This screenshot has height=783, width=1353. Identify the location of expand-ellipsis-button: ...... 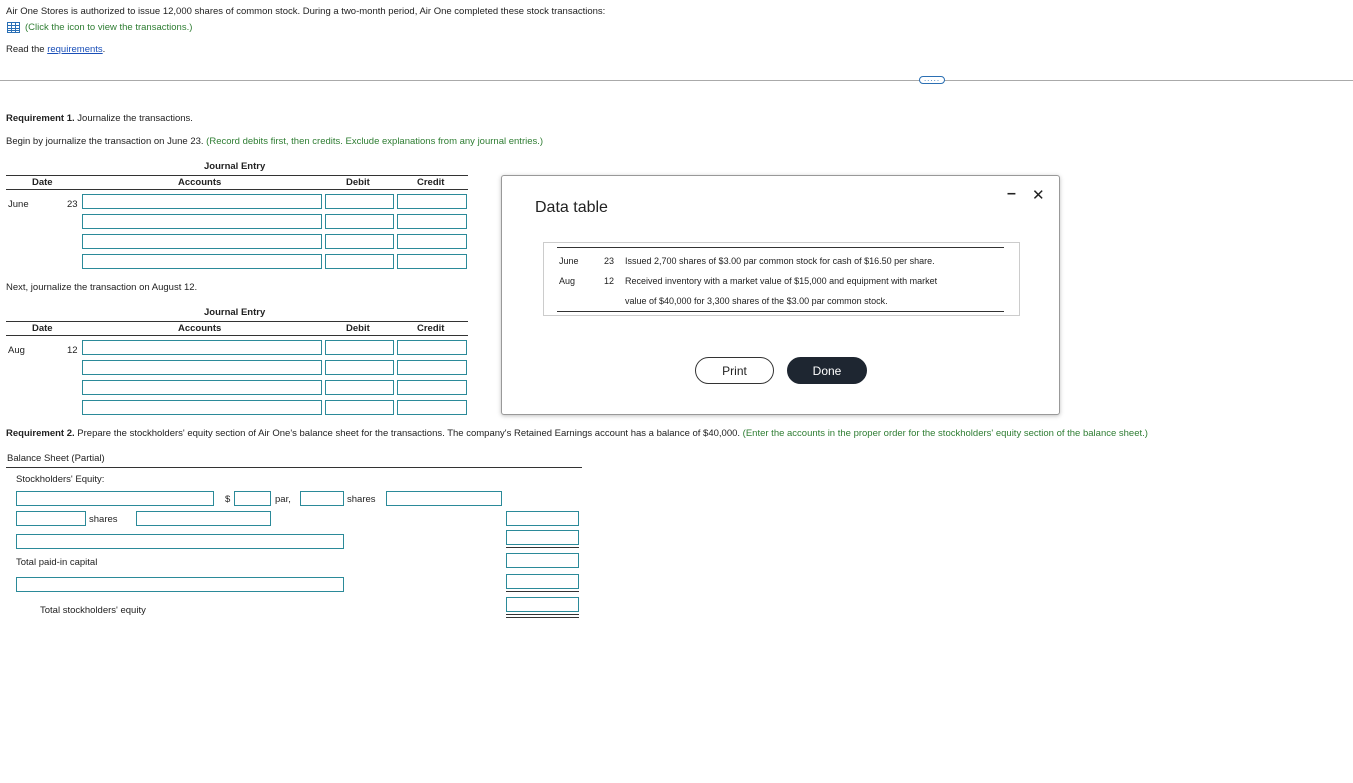
(932, 79).